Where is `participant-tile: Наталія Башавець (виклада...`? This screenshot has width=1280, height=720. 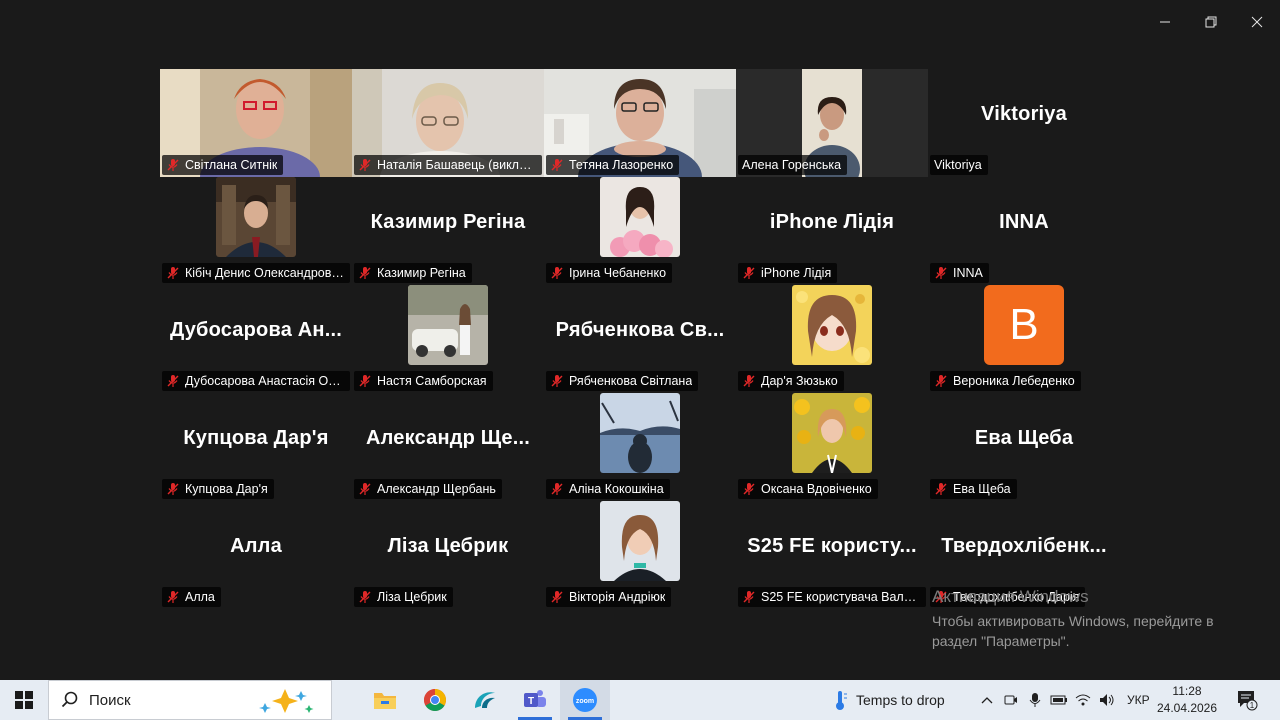 participant-tile: Наталія Башавець (виклада... is located at coordinates (448, 123).